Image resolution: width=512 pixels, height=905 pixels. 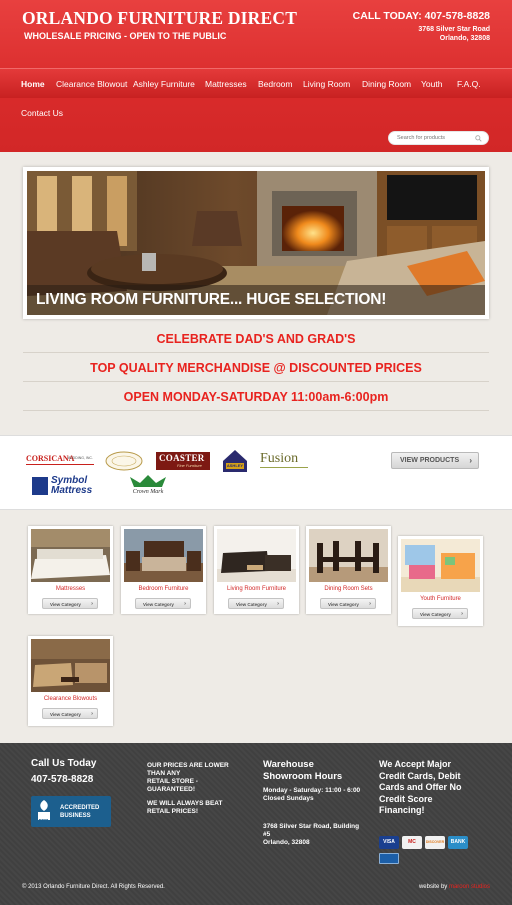 What do you see at coordinates (389, 842) in the screenshot?
I see `visa-icon: VISA` at bounding box center [389, 842].